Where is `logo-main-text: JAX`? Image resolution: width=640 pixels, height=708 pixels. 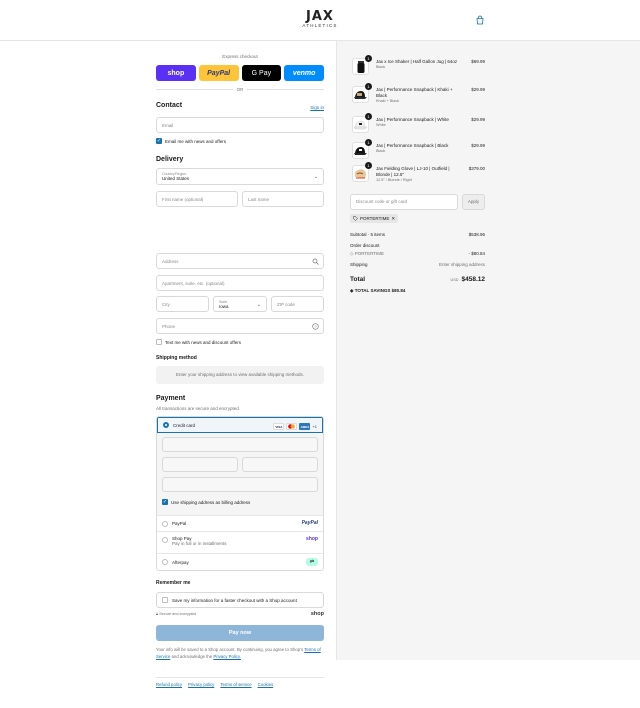
logo-main-text: JAX is located at coordinates (320, 16).